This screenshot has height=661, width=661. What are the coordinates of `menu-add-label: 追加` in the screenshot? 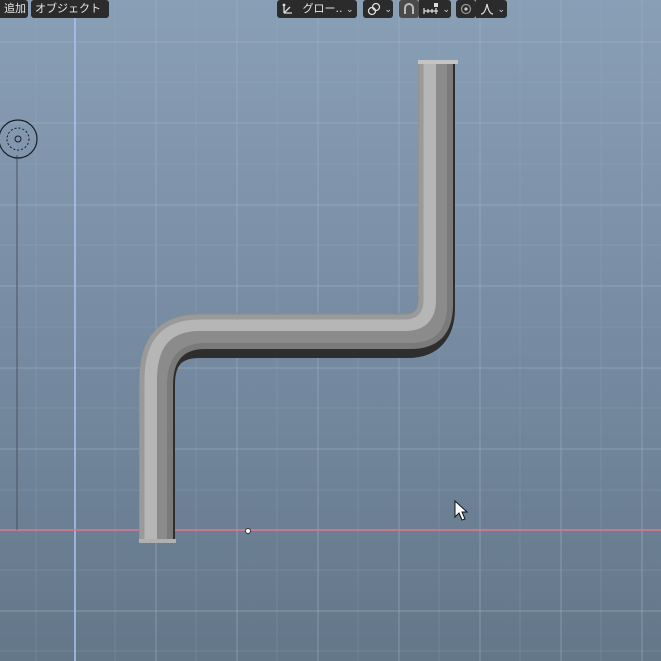 It's located at (15, 8).